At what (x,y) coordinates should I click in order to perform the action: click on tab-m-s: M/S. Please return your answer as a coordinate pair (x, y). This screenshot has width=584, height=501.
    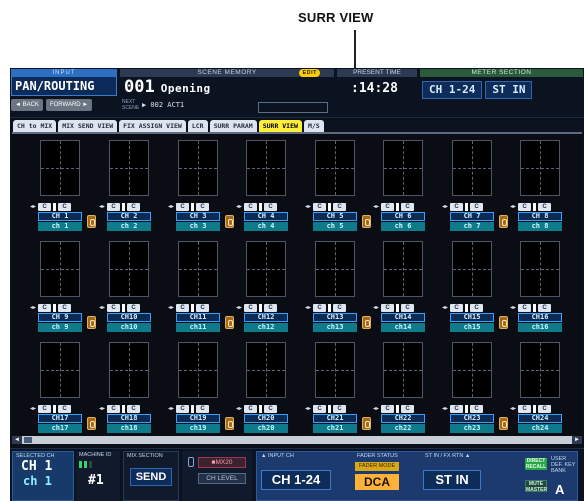
    Looking at the image, I should click on (313, 126).